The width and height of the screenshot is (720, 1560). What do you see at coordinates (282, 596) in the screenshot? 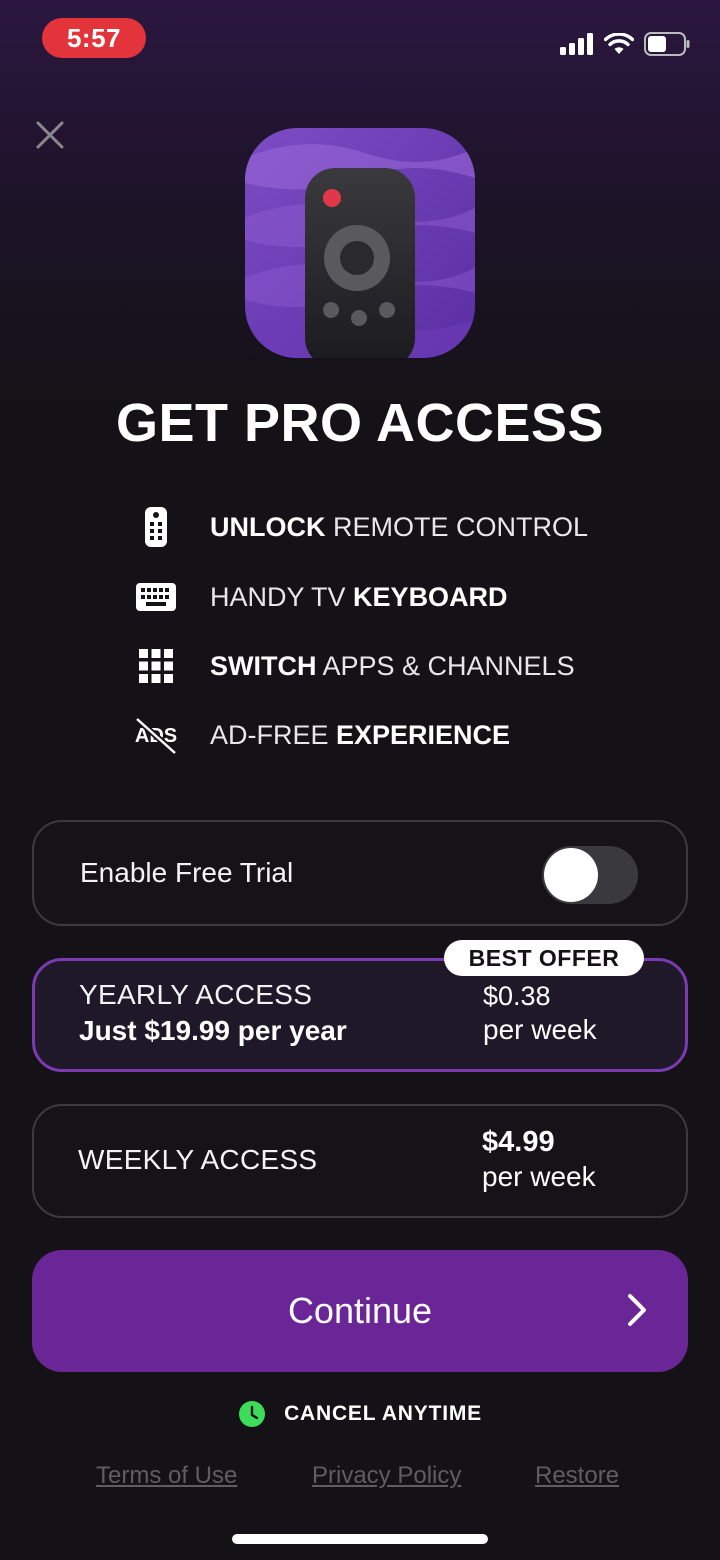
I see `feature-text: HANDY TV` at bounding box center [282, 596].